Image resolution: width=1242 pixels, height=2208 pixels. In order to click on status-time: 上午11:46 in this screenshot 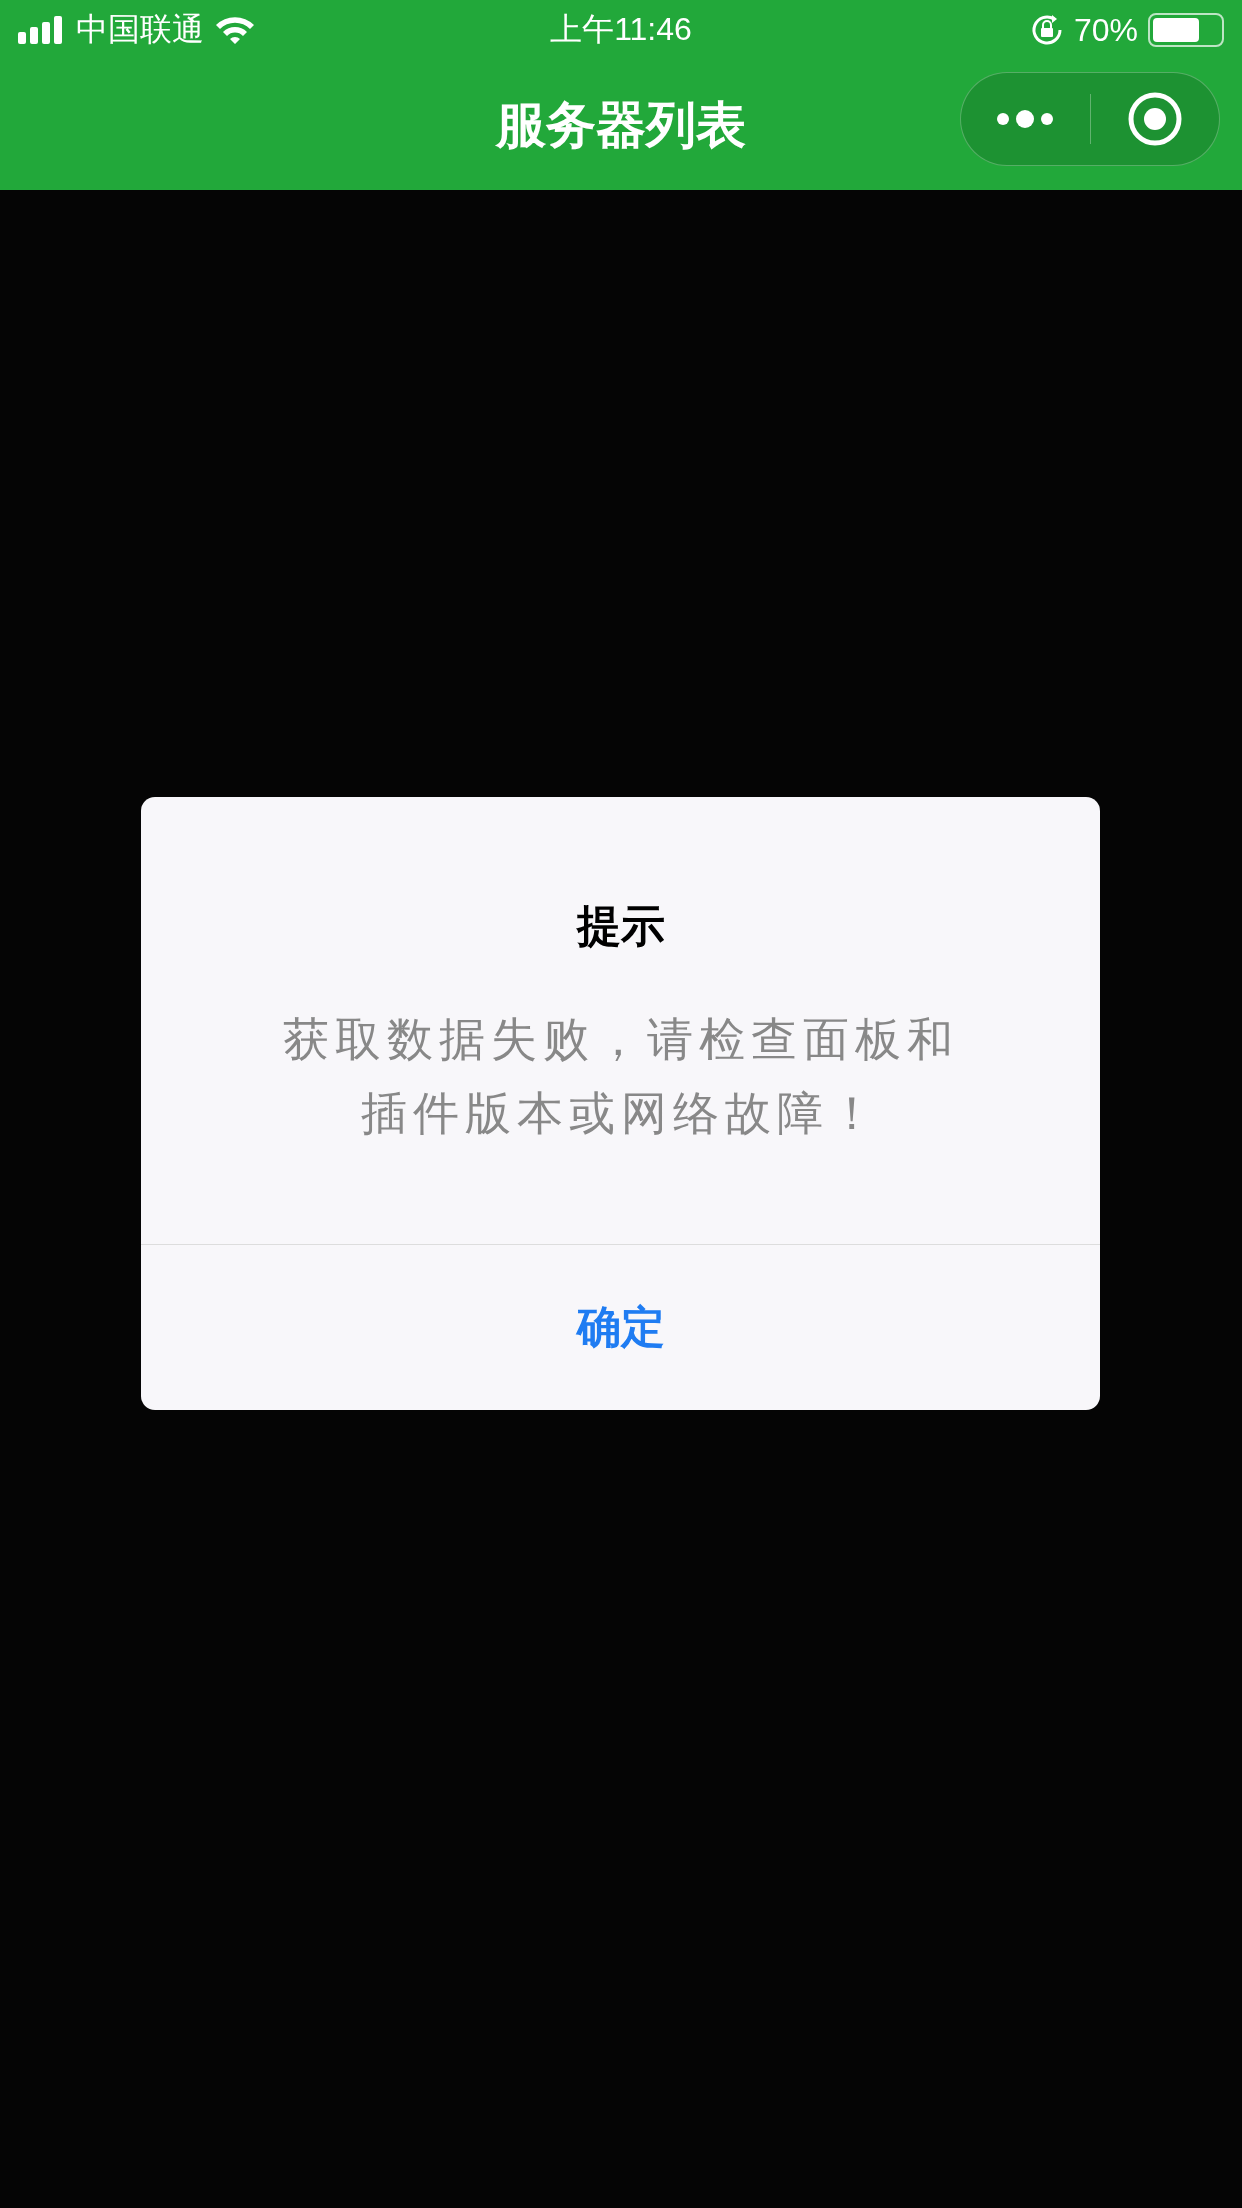, I will do `click(621, 29)`.